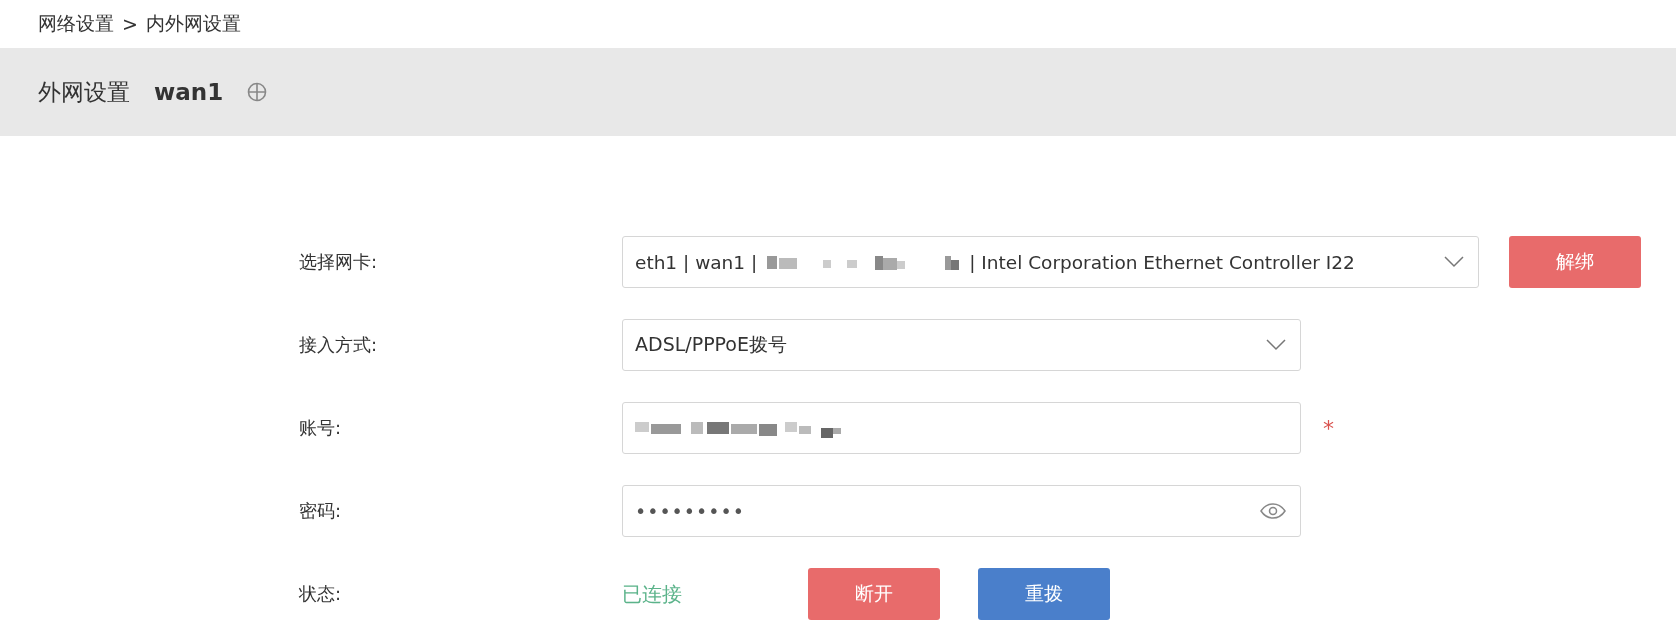 This screenshot has height=640, width=1676. I want to click on required-mark: *, so click(1328, 428).